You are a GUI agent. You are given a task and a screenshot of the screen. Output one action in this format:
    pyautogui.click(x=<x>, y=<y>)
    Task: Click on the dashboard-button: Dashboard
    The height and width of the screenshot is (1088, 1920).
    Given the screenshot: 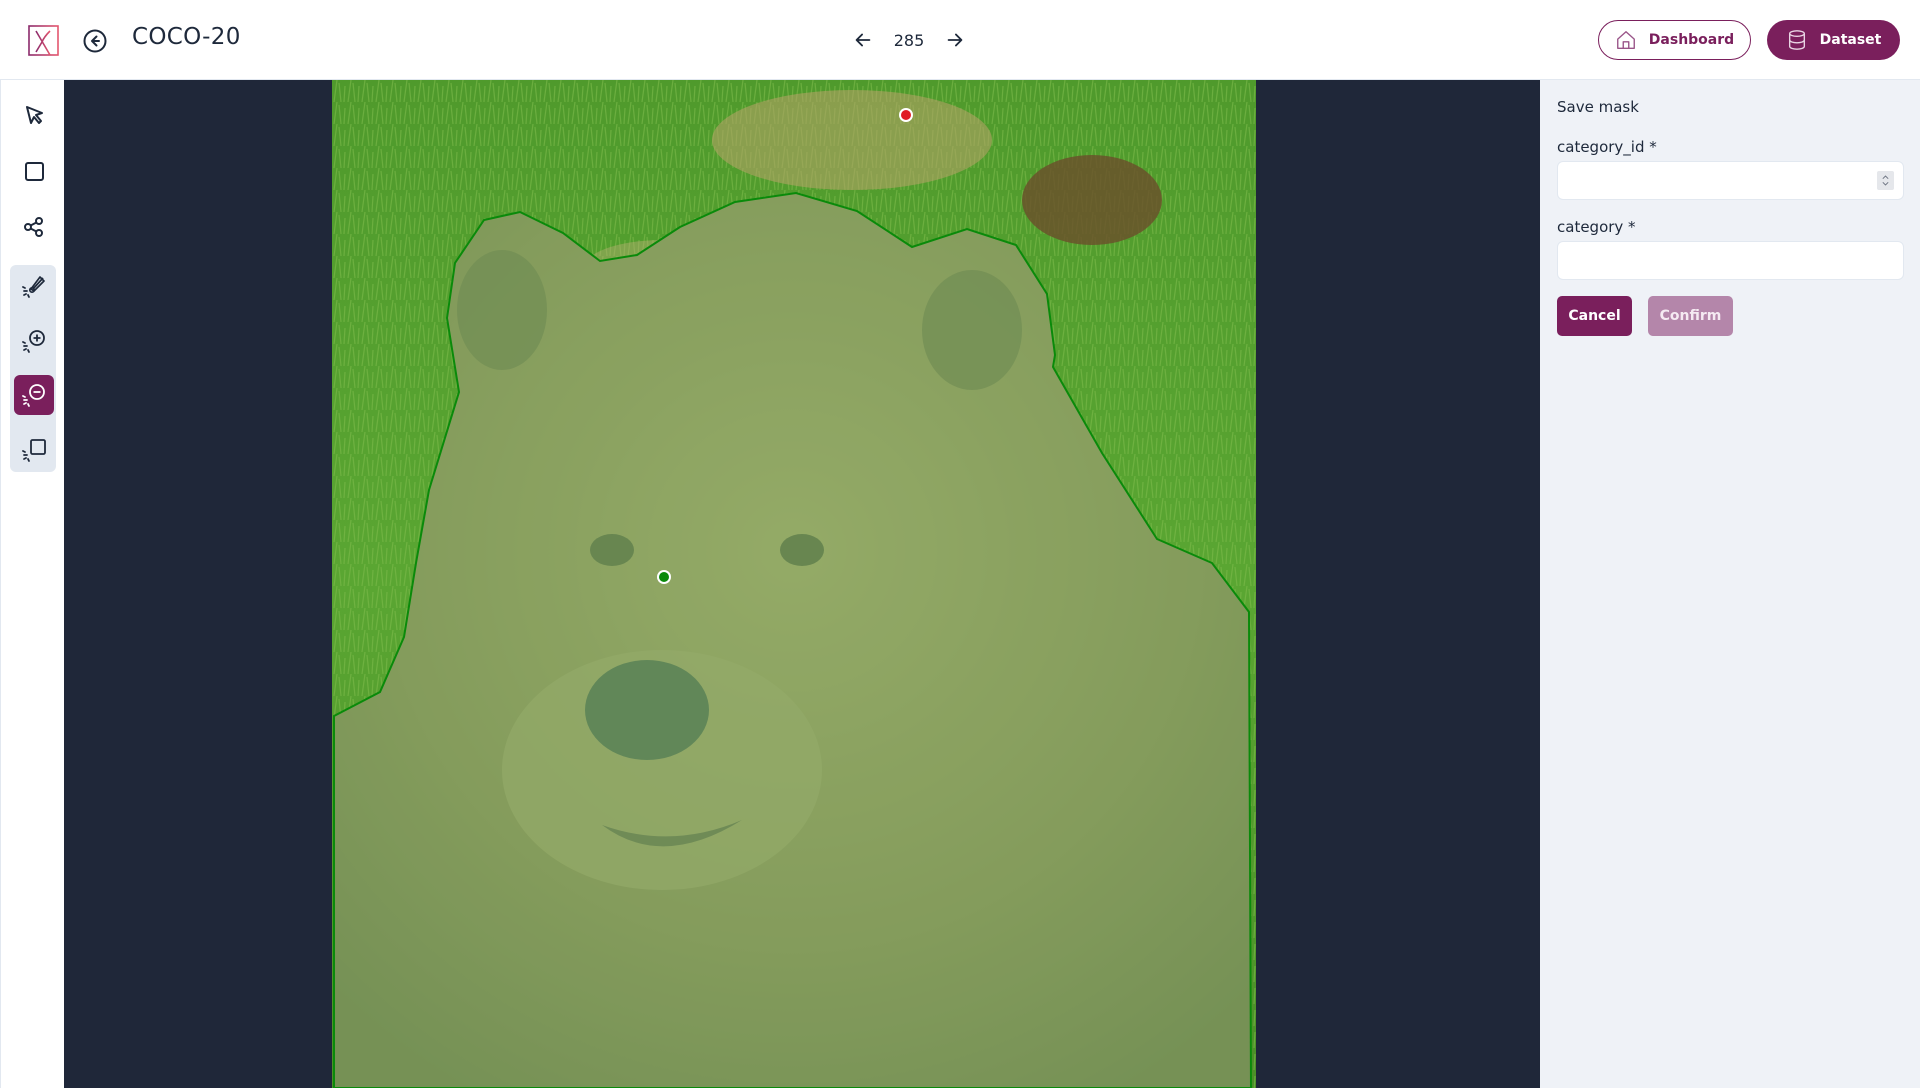 What is the action you would take?
    pyautogui.click(x=1674, y=40)
    